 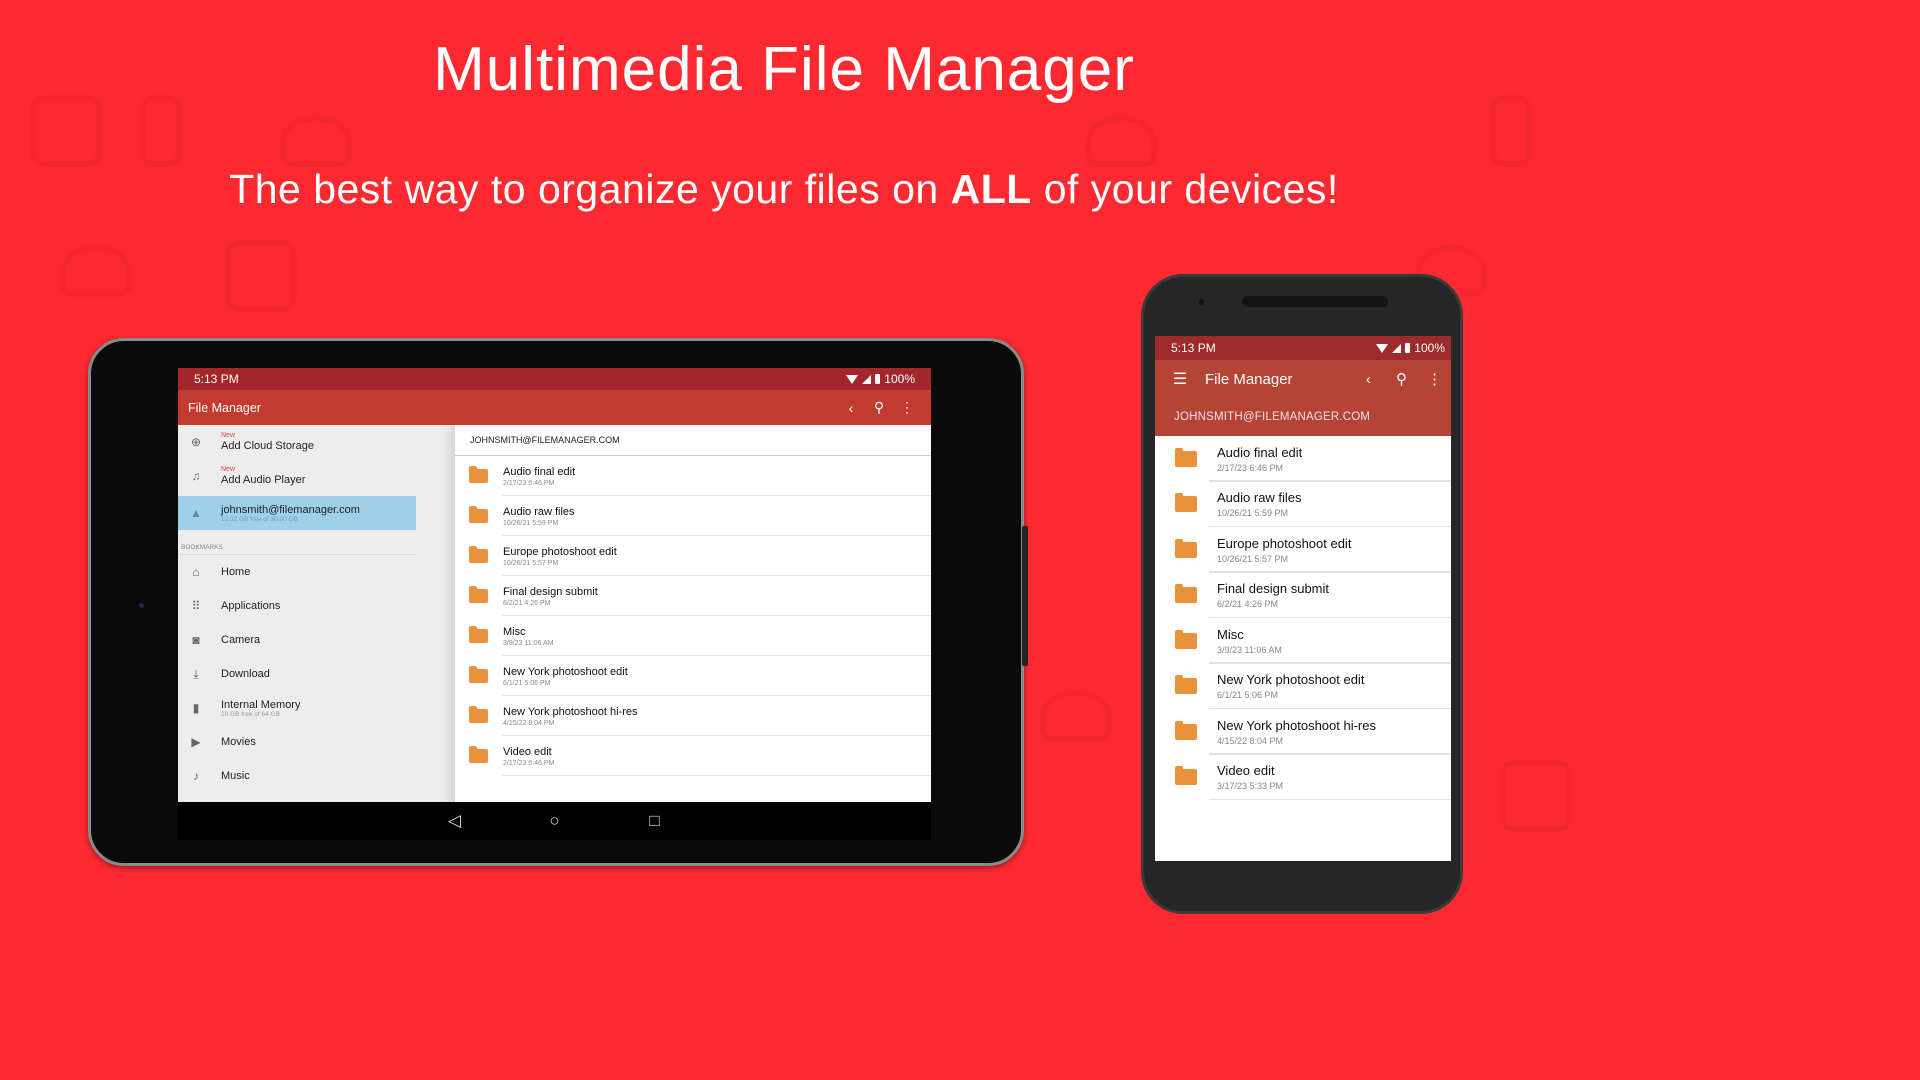 What do you see at coordinates (316, 776) in the screenshot?
I see `bookmark-music: ♪ Music` at bounding box center [316, 776].